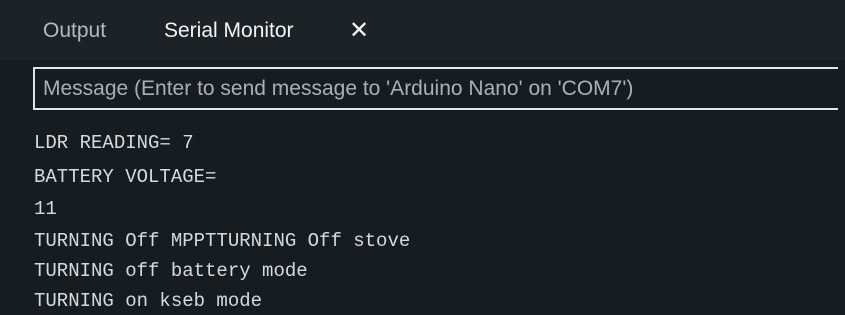 This screenshot has height=315, width=845. I want to click on serial-output-line: TURNING off battery mode, so click(171, 271).